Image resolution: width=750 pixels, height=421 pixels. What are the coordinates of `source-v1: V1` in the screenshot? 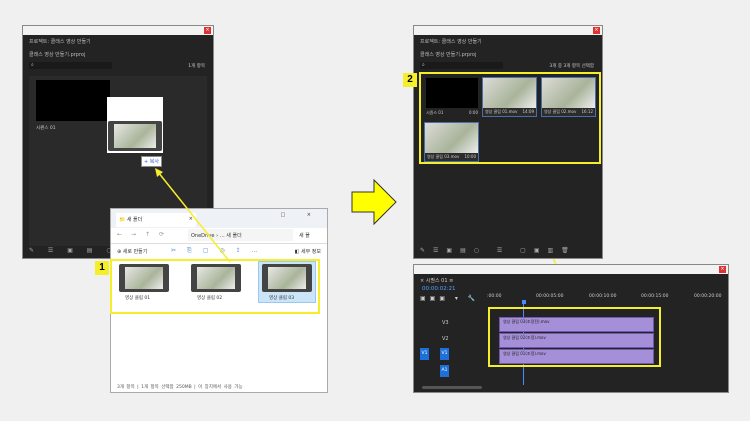 It's located at (424, 354).